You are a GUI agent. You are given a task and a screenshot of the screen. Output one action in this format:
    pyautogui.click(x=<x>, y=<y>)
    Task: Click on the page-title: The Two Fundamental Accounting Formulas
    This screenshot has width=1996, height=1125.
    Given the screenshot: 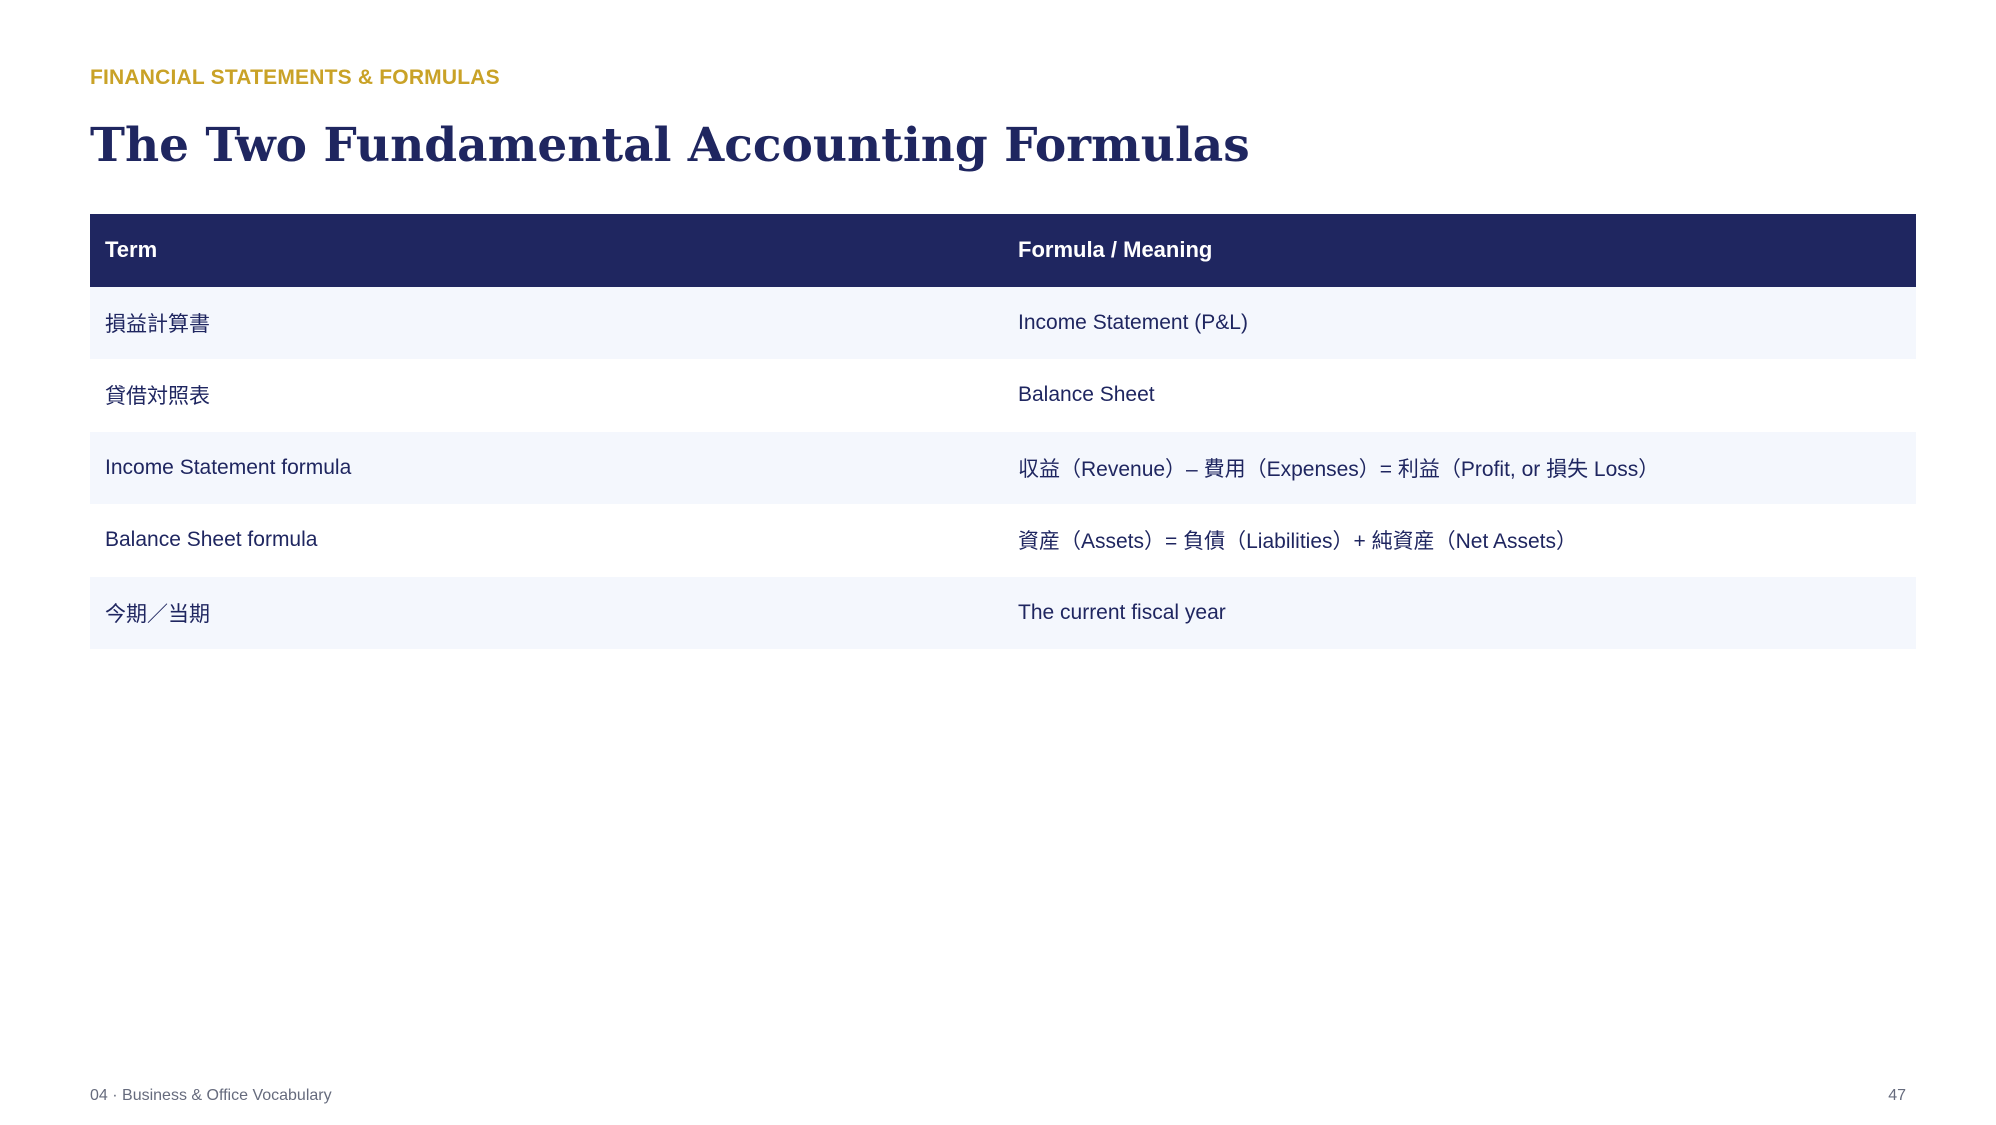 What is the action you would take?
    pyautogui.click(x=670, y=145)
    